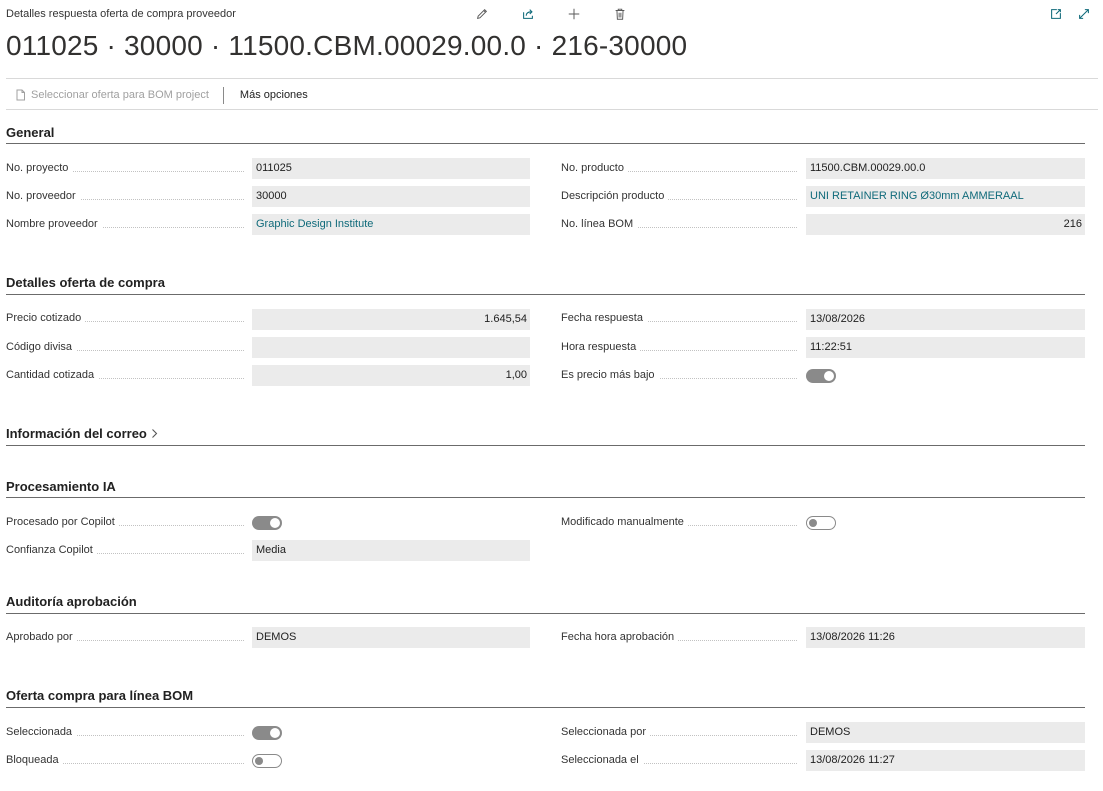 The image size is (1103, 791). I want to click on procesado-copilot-label: Procesado por Copilot, so click(125, 523).